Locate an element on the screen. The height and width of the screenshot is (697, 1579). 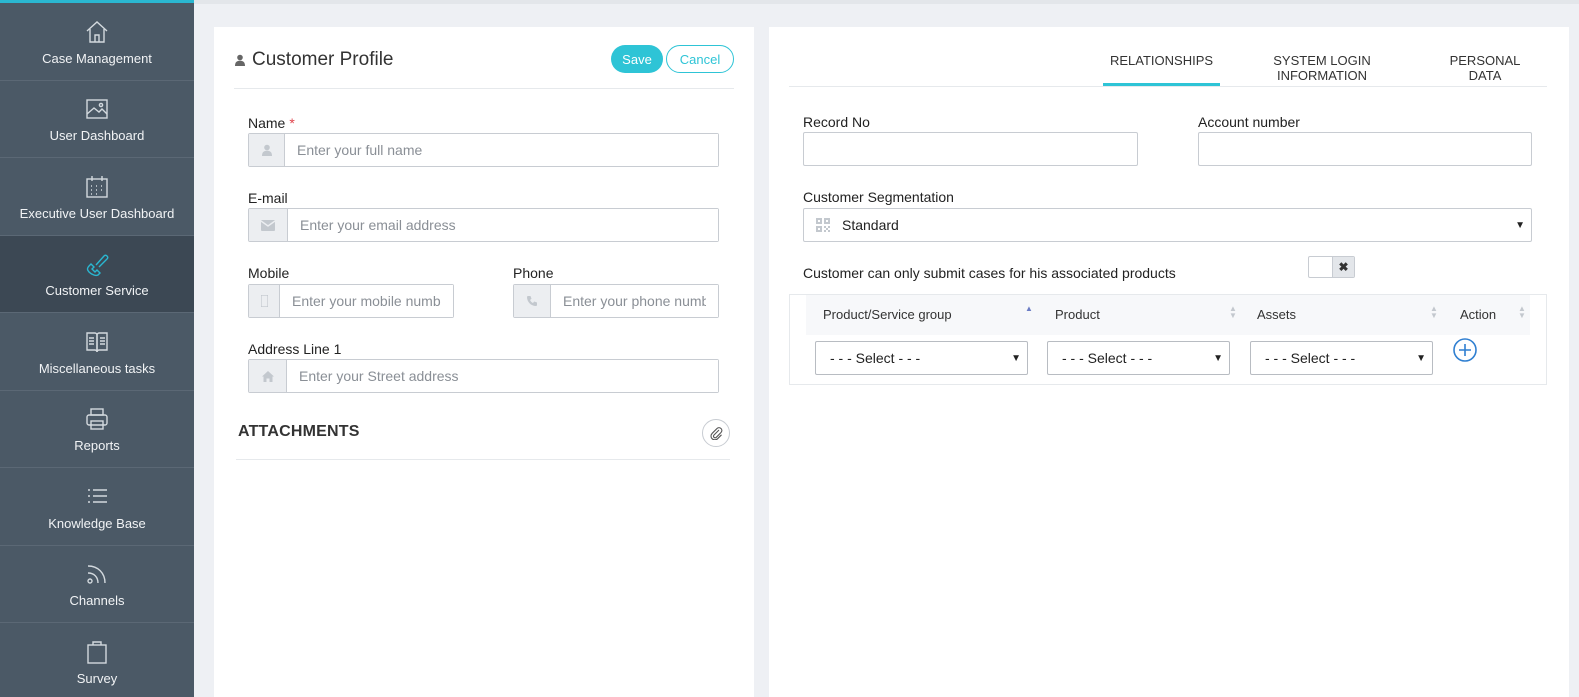
sidebar-item-label: User Dashboard is located at coordinates (97, 136).